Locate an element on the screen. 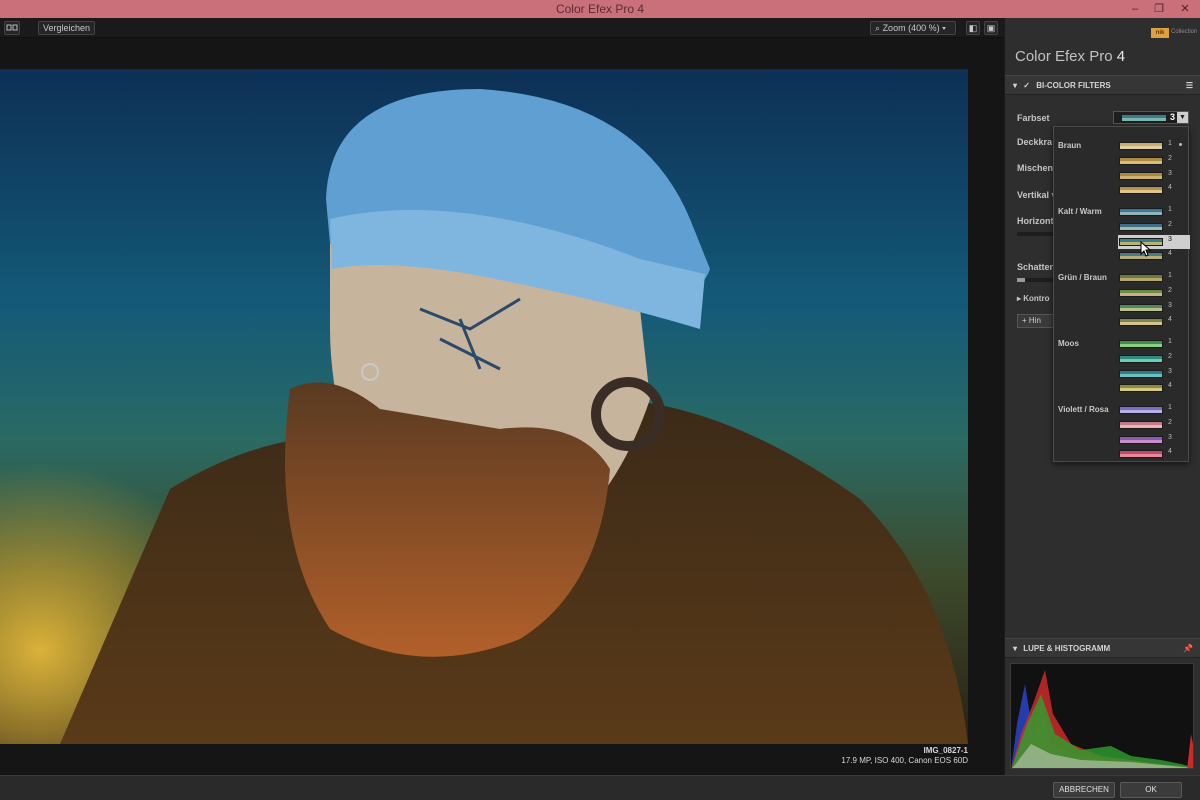 This screenshot has height=800, width=1200. maximize-button: ❐ is located at coordinates (1159, 9).